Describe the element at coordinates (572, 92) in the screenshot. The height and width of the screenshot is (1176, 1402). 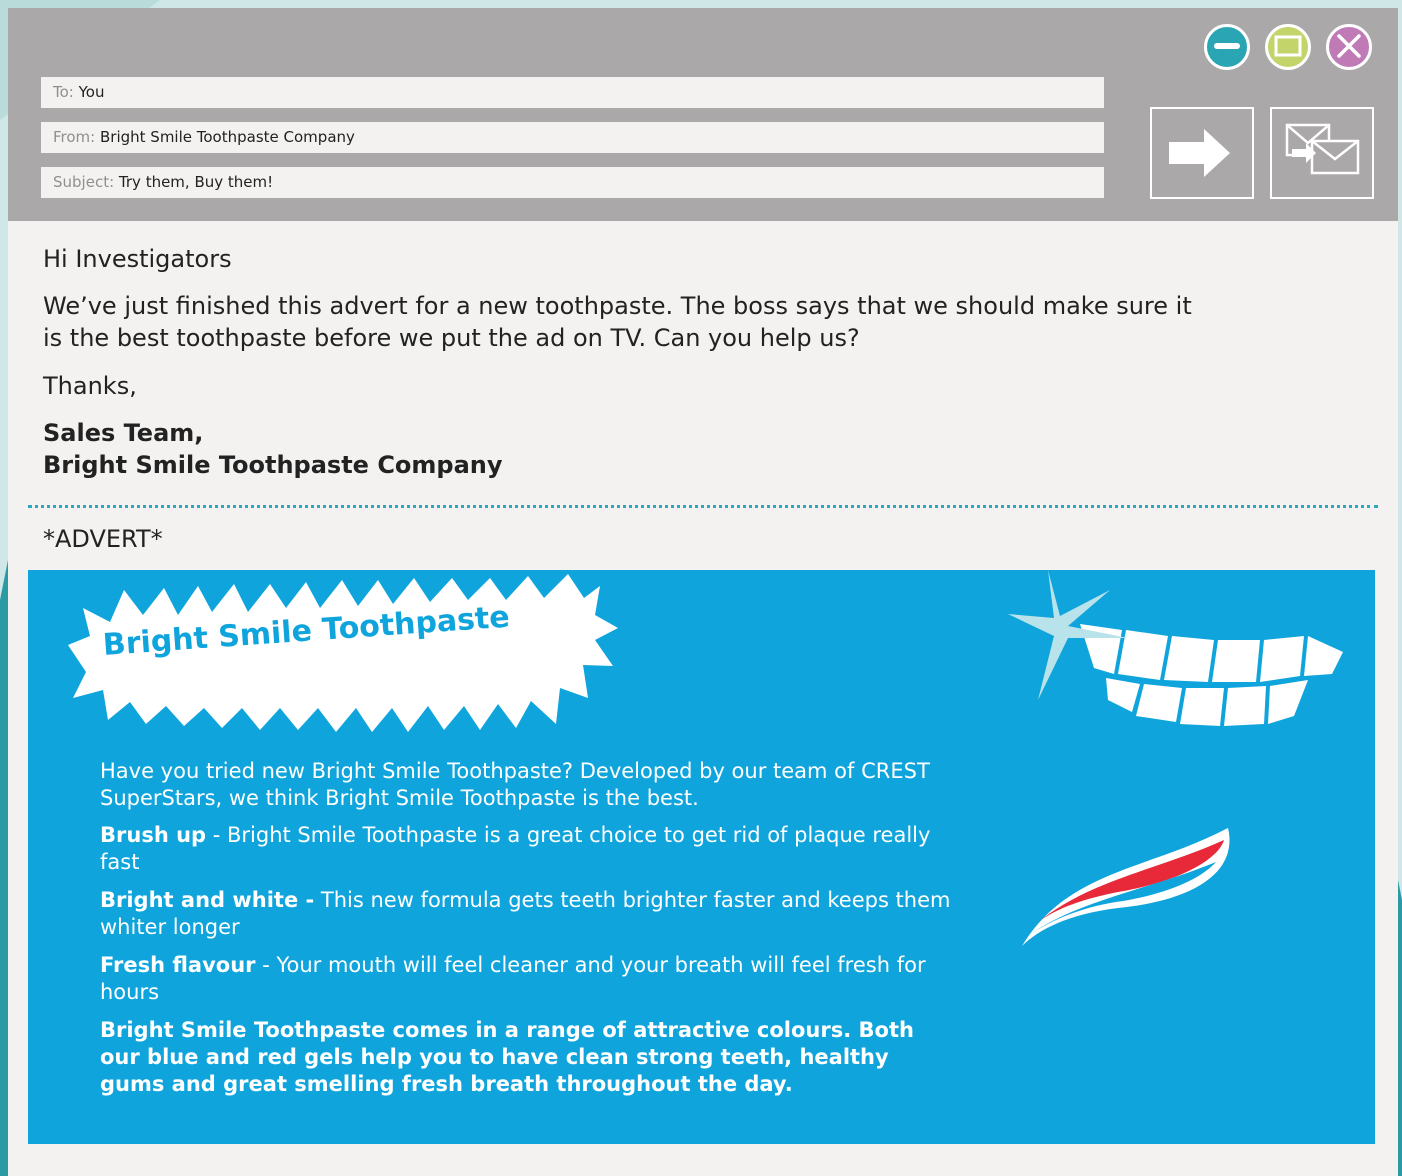
I see `to-field: To: You` at that location.